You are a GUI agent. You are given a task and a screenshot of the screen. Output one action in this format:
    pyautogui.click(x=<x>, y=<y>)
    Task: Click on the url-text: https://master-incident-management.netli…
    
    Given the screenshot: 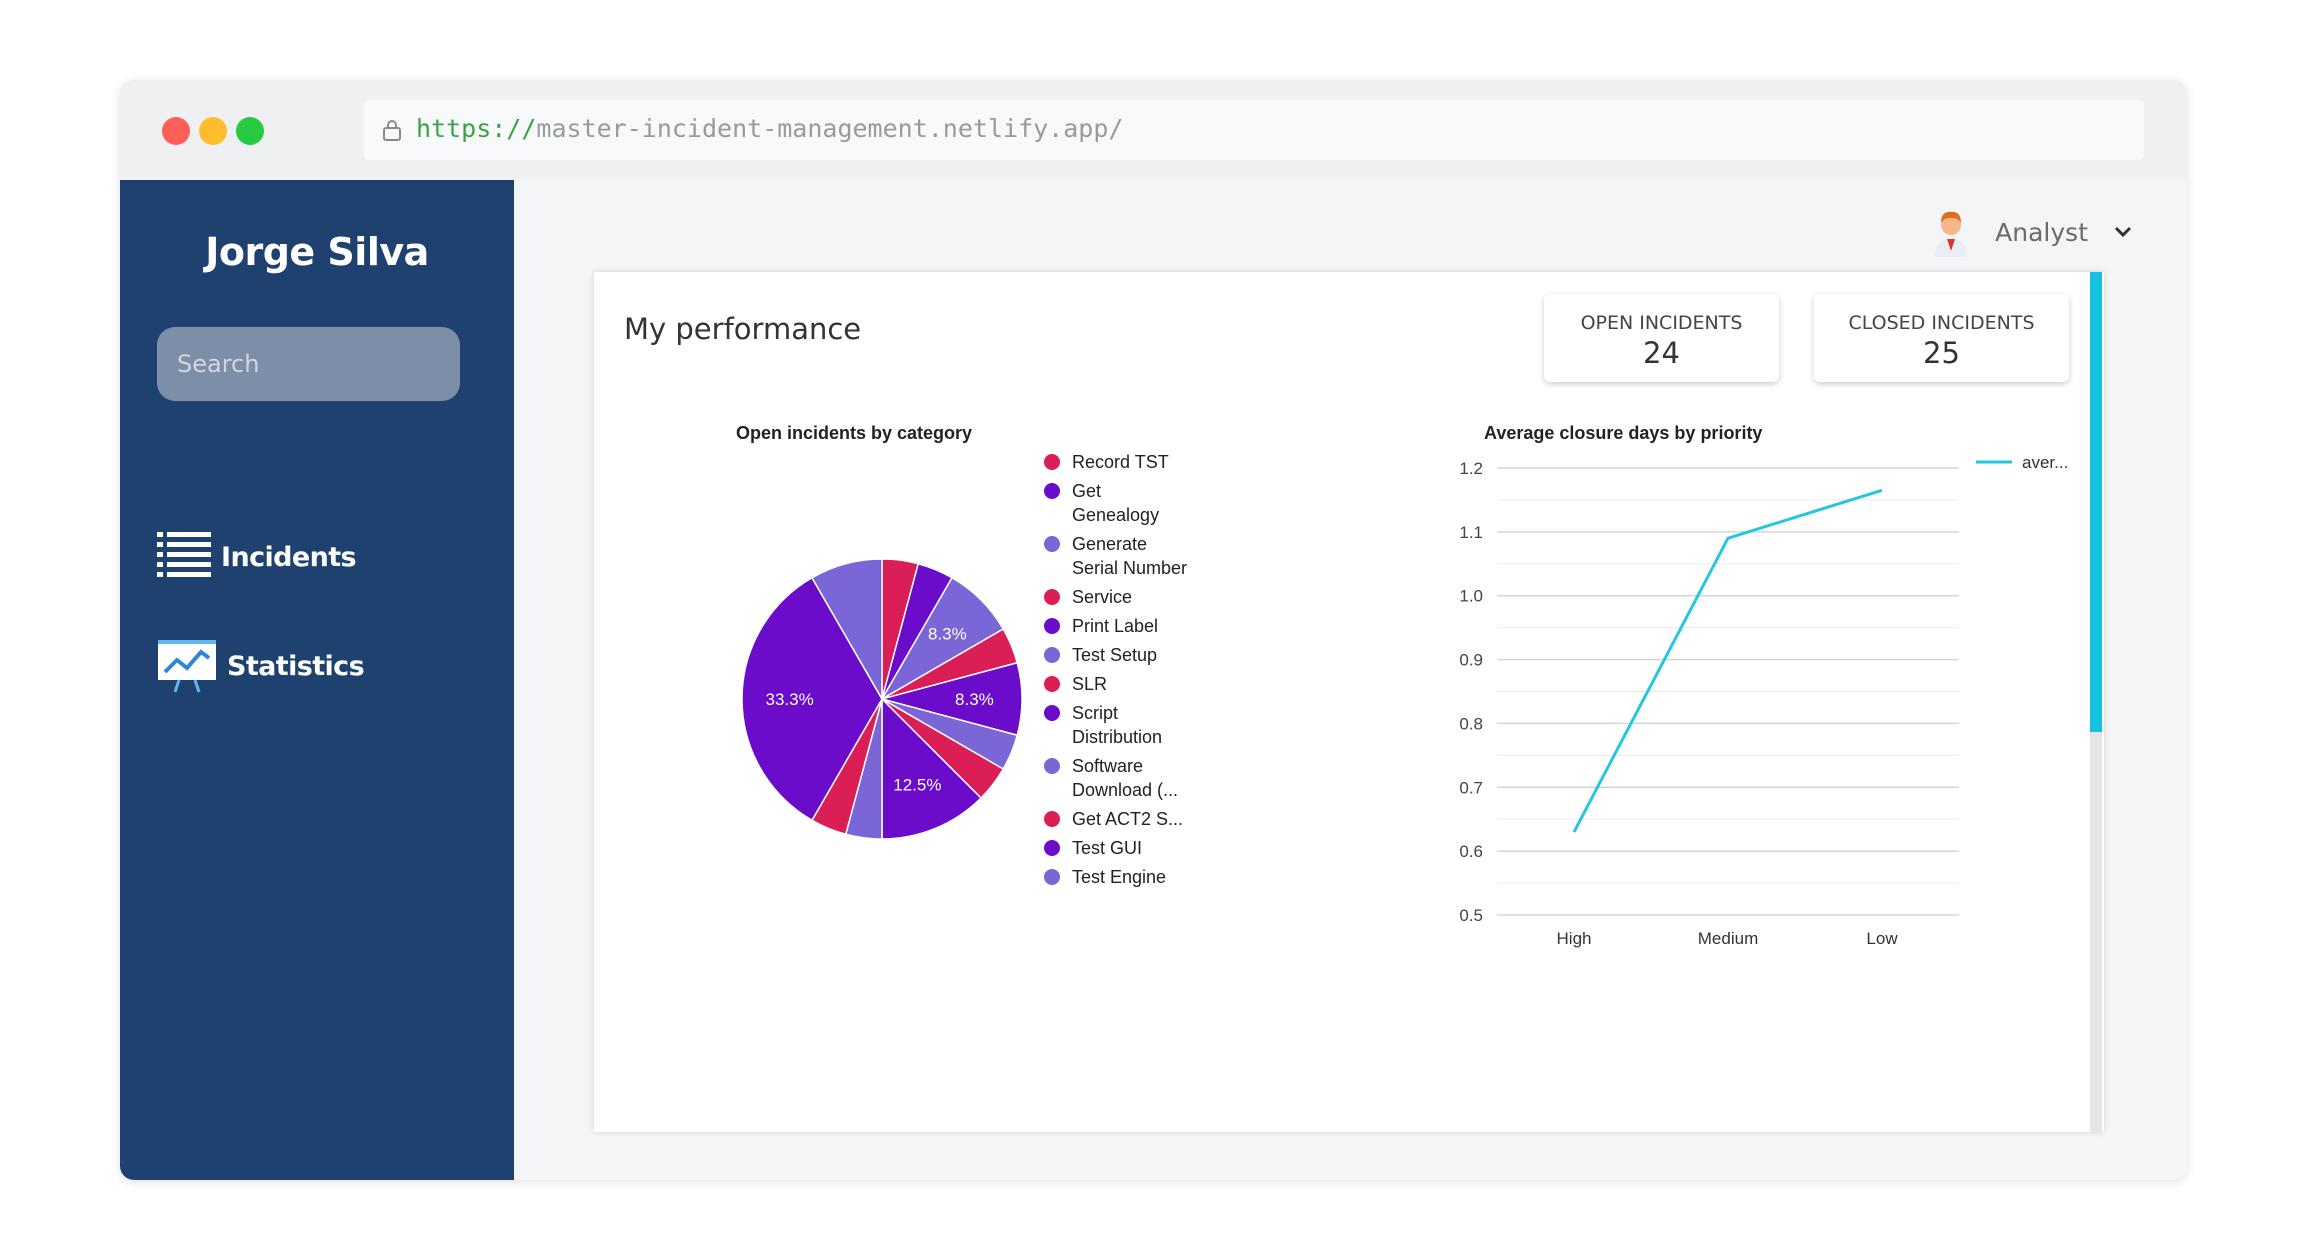 What is the action you would take?
    pyautogui.click(x=769, y=128)
    